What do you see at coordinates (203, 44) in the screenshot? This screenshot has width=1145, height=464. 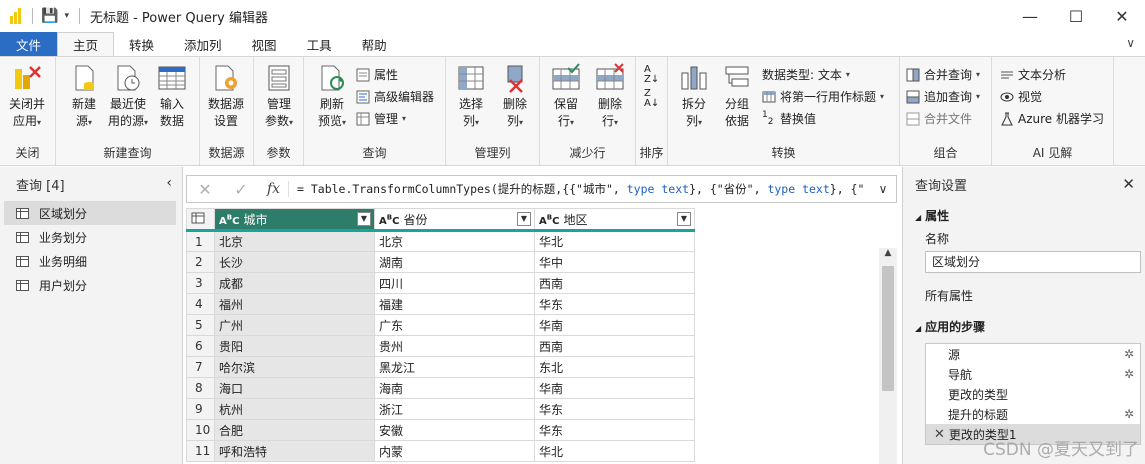 I see `tab-add-column: 添加列` at bounding box center [203, 44].